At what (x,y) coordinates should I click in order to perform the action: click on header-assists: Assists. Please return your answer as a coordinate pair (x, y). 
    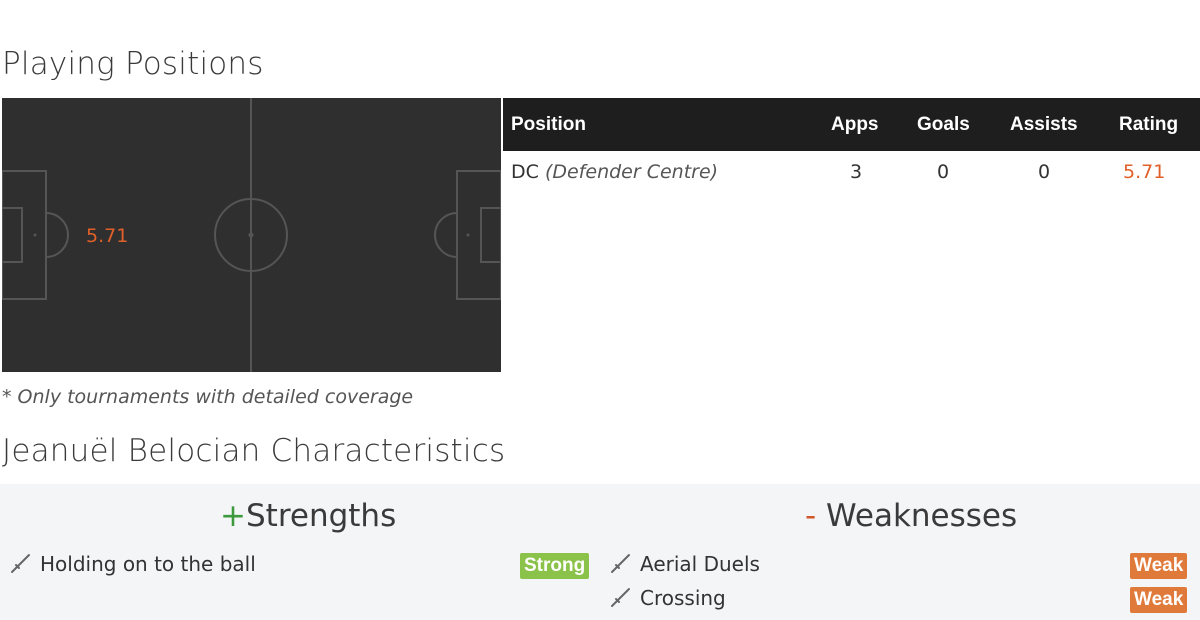
    Looking at the image, I should click on (1044, 125).